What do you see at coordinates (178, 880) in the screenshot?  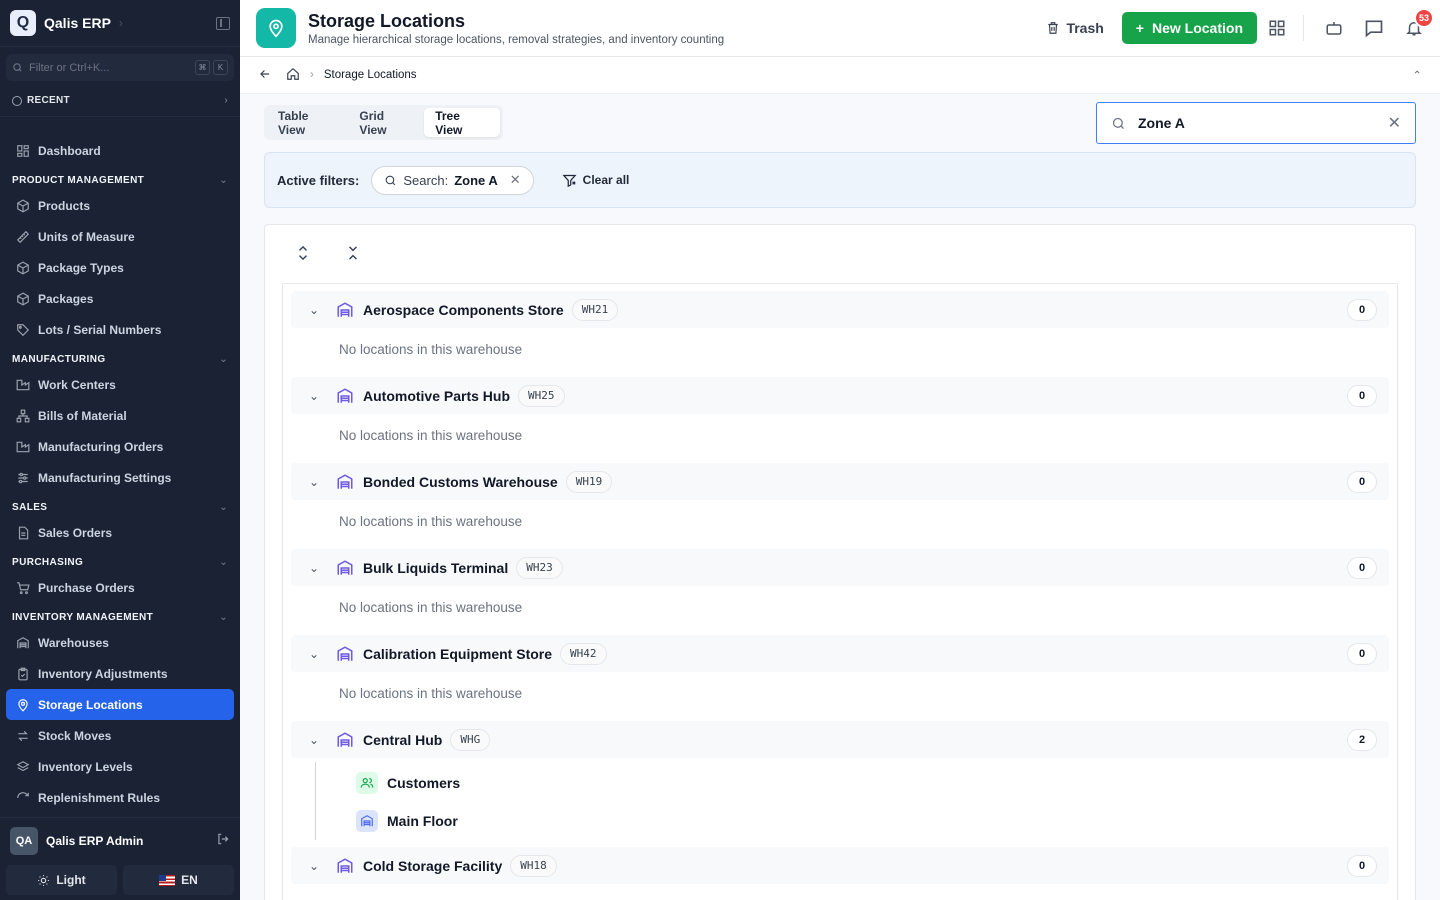 I see `language-button: EN` at bounding box center [178, 880].